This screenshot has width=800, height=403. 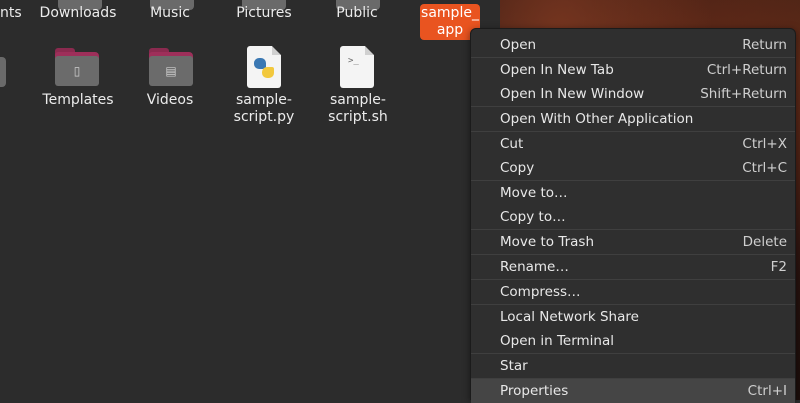 What do you see at coordinates (633, 267) in the screenshot?
I see `menu-item-rename: Rename… F2` at bounding box center [633, 267].